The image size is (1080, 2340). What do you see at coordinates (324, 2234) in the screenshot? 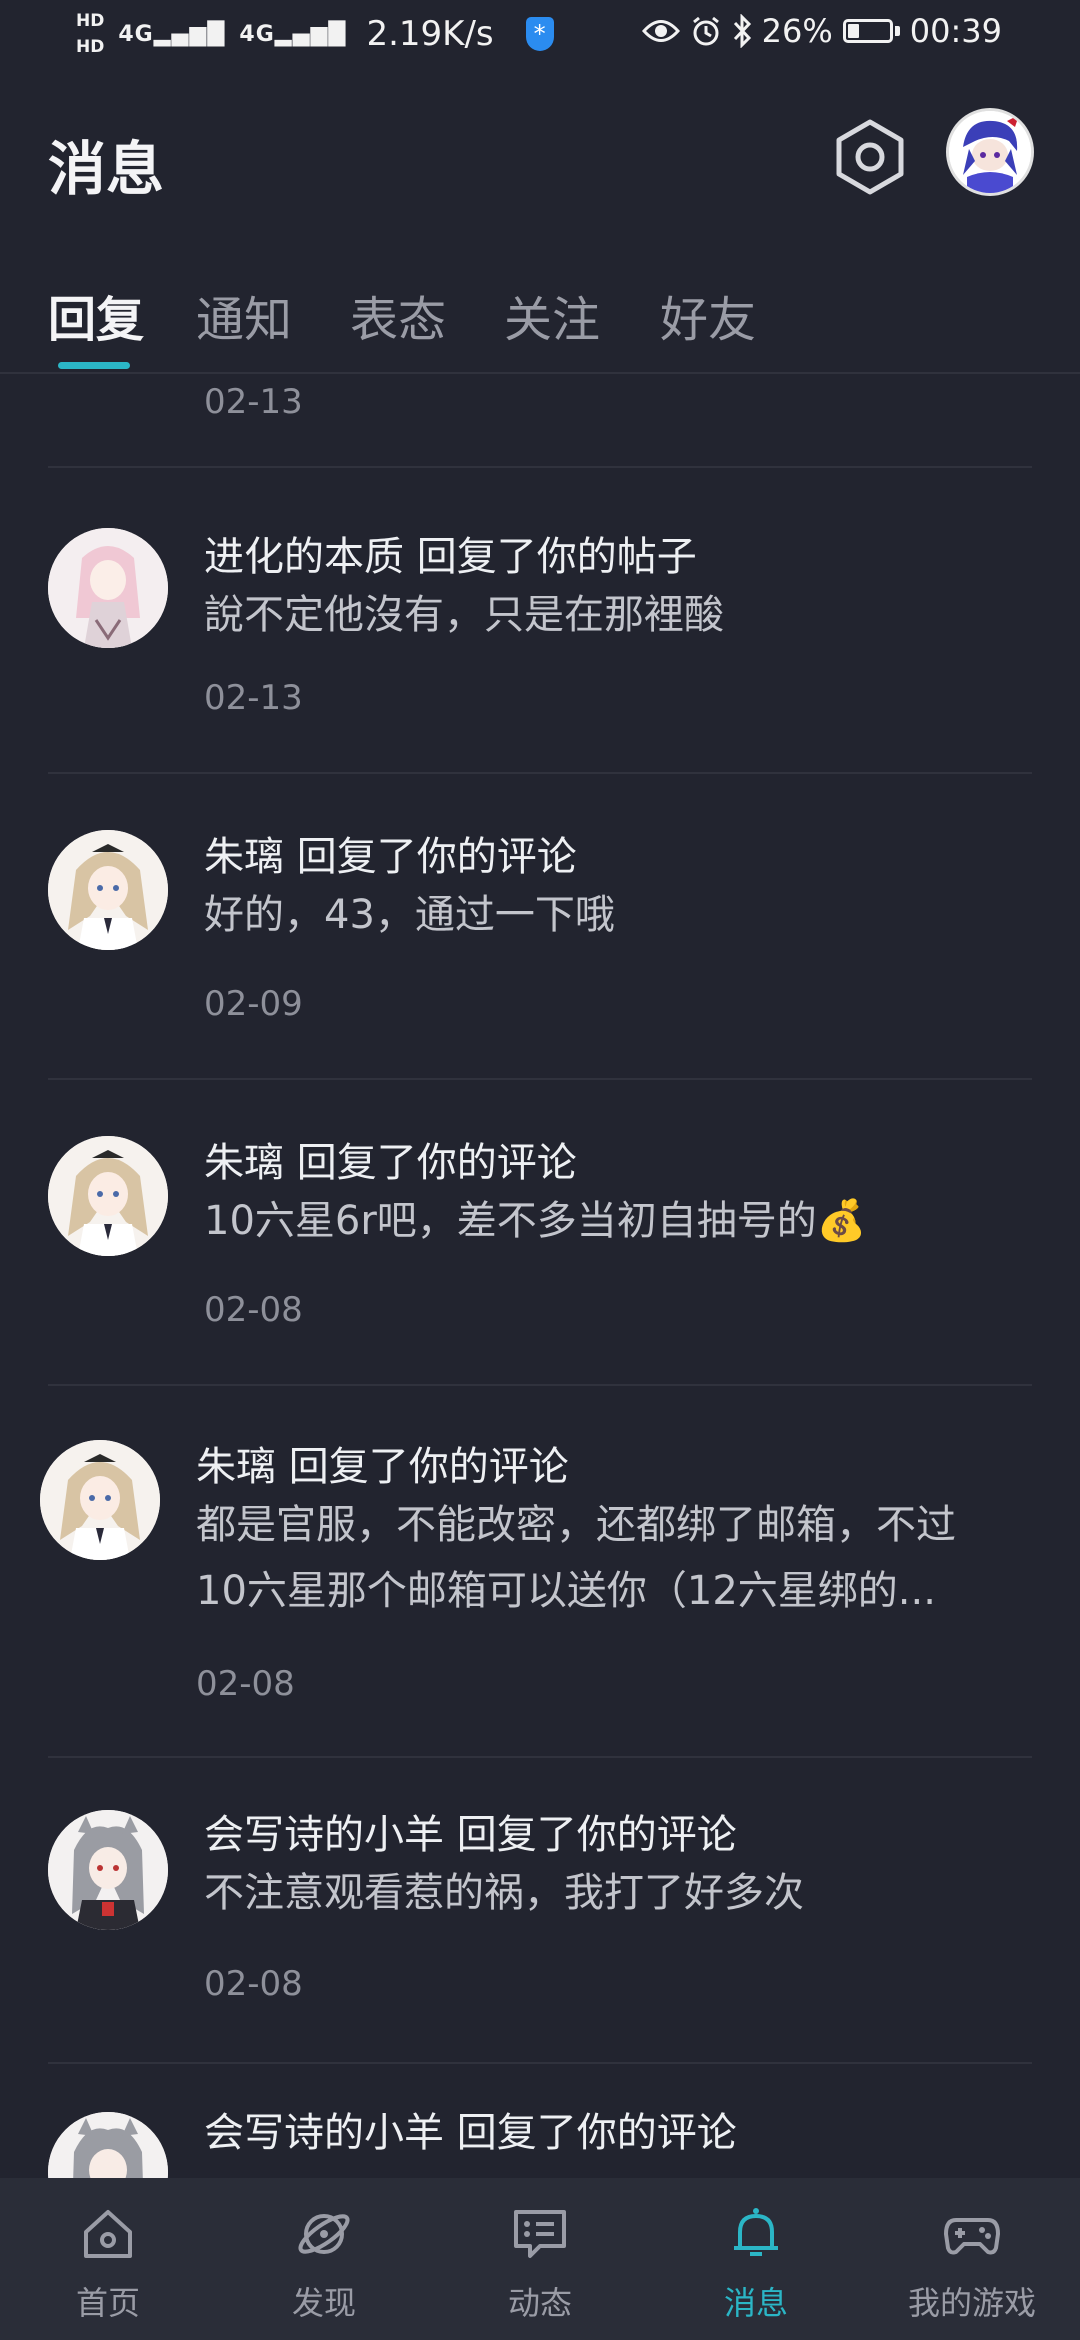
I see `planet-icon` at bounding box center [324, 2234].